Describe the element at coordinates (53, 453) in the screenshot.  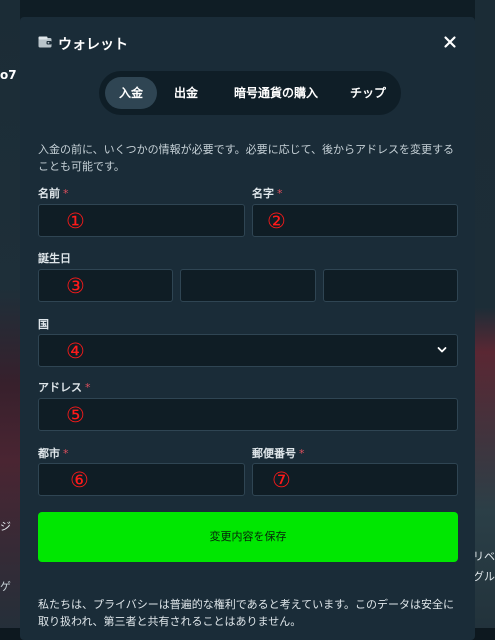
I see `city-label: 都市 *` at that location.